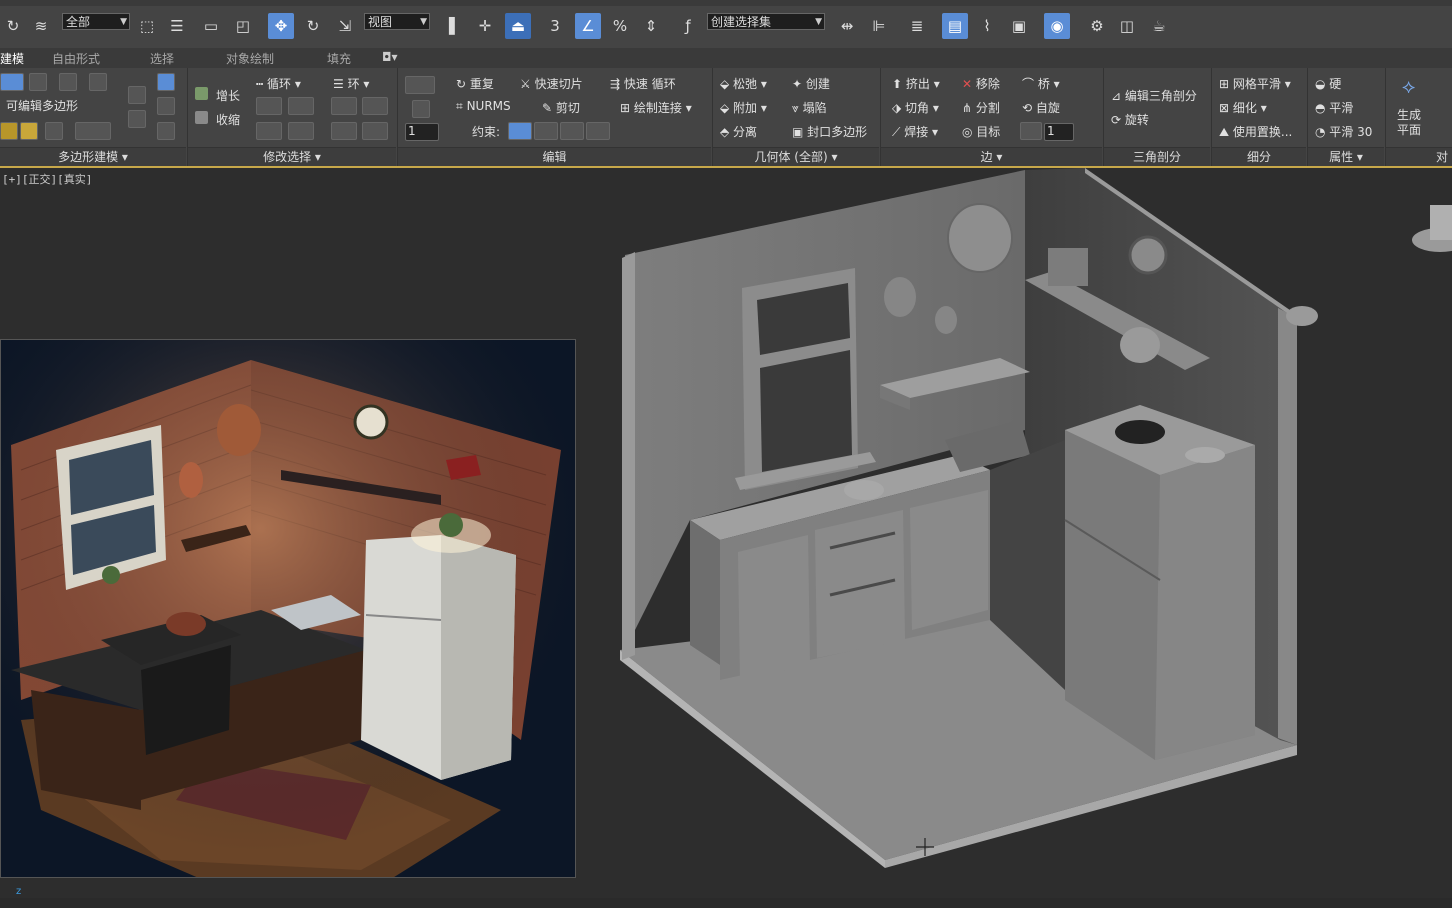 Image resolution: width=1452 pixels, height=908 pixels. What do you see at coordinates (1041, 83) in the screenshot?
I see `bridge-button: ⌒ 桥 ▾` at bounding box center [1041, 83].